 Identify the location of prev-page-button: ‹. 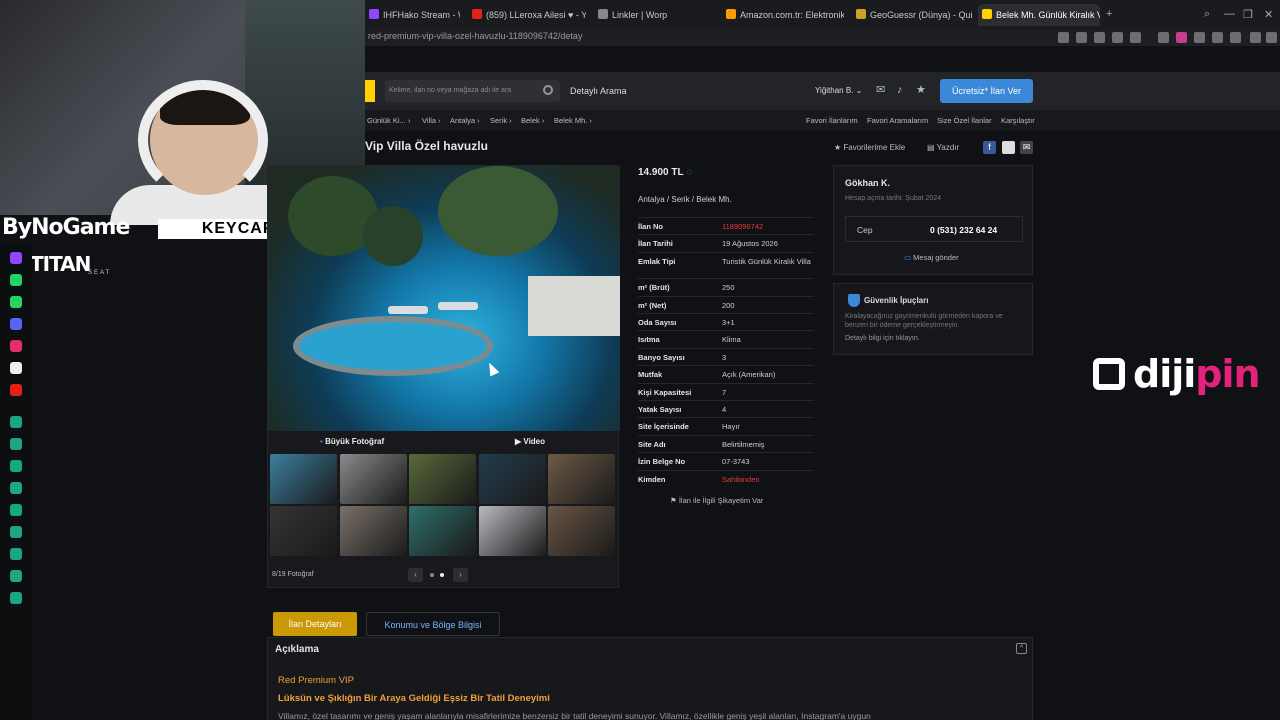
(415, 575).